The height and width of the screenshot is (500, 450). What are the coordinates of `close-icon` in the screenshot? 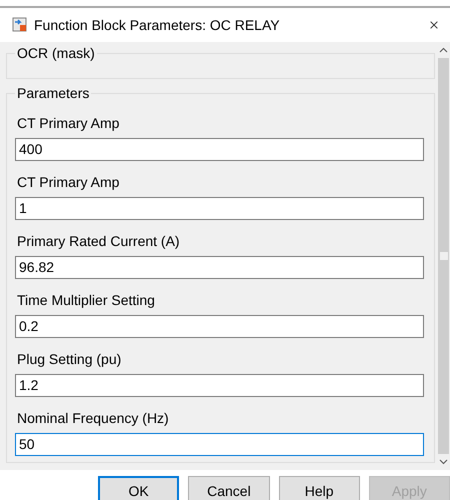 It's located at (434, 25).